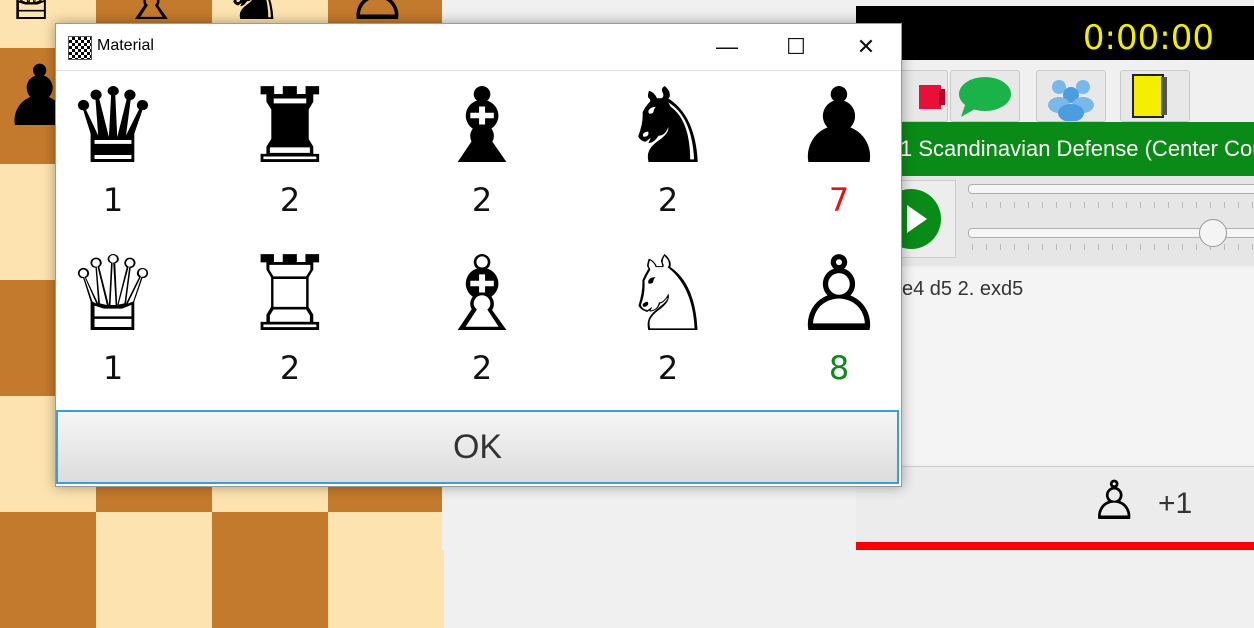 Image resolution: width=1254 pixels, height=628 pixels. I want to click on material-advantage-bar: ♙ +1, so click(1055, 504).